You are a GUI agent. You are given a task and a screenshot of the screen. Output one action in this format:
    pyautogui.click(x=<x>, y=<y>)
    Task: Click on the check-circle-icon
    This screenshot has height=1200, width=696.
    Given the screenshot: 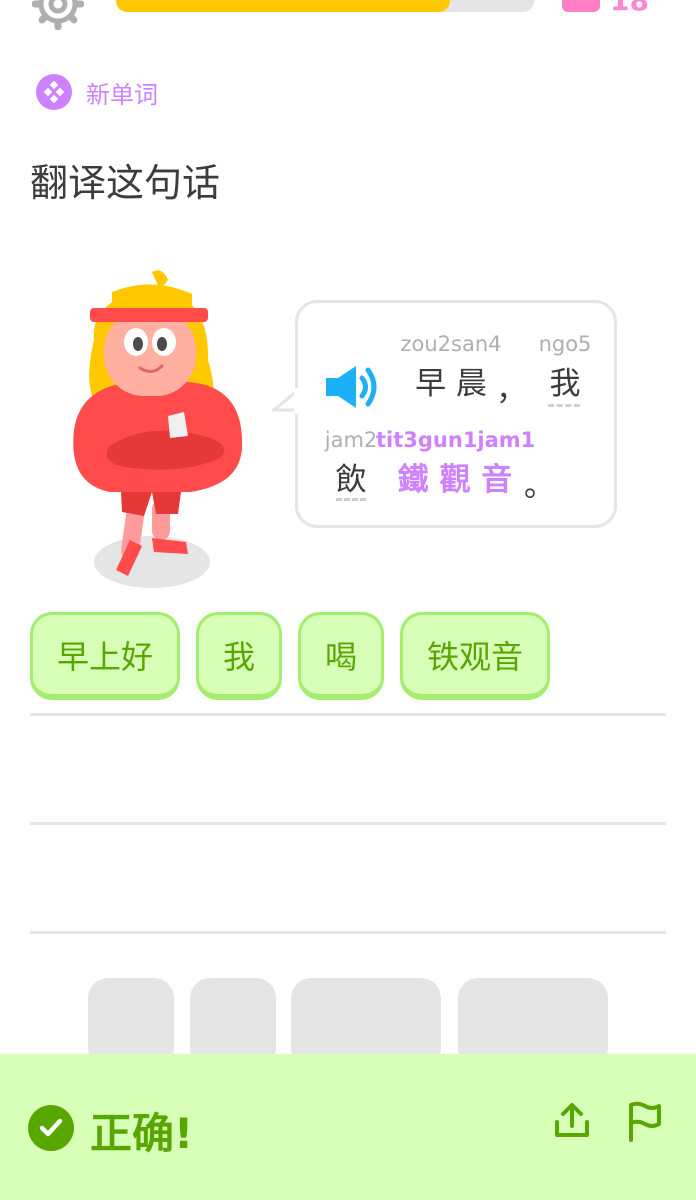 What is the action you would take?
    pyautogui.click(x=51, y=1128)
    